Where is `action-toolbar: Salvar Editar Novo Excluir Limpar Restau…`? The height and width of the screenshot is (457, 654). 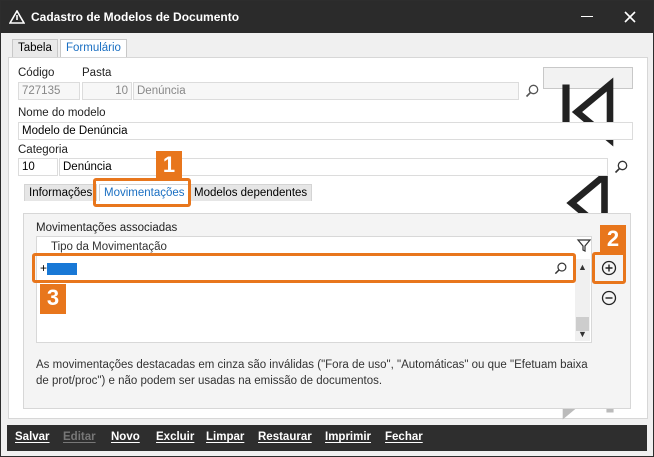 action-toolbar: Salvar Editar Novo Excluir Limpar Restau… is located at coordinates (327, 438).